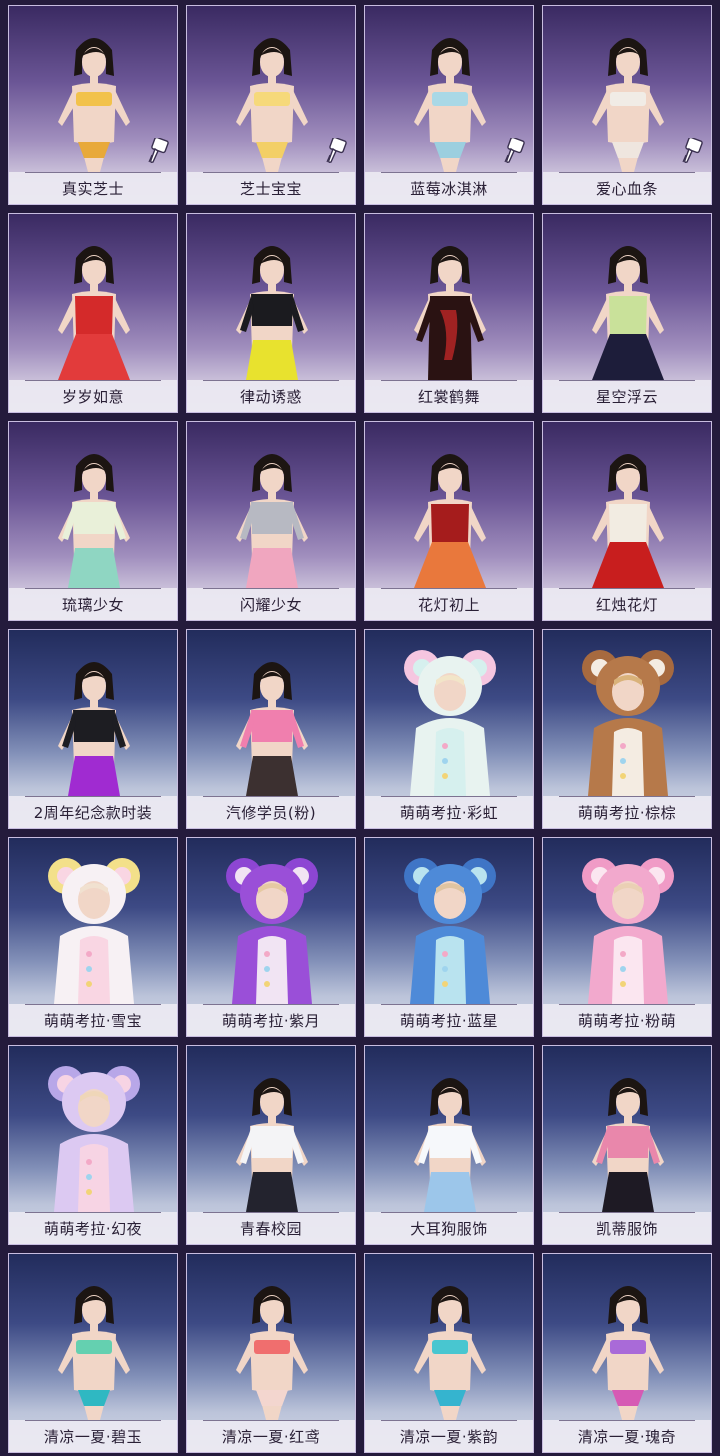 The image size is (720, 1456). What do you see at coordinates (627, 521) in the screenshot?
I see `costume-card: 红烛花灯` at bounding box center [627, 521].